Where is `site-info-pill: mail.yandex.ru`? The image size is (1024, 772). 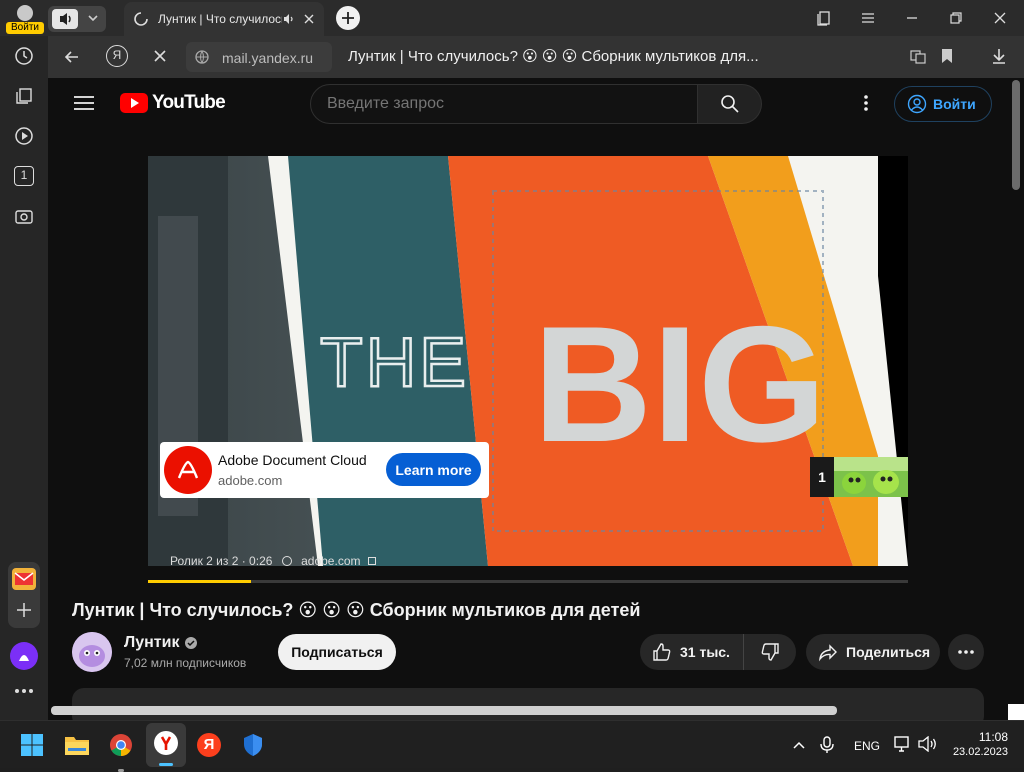 site-info-pill: mail.yandex.ru is located at coordinates (259, 57).